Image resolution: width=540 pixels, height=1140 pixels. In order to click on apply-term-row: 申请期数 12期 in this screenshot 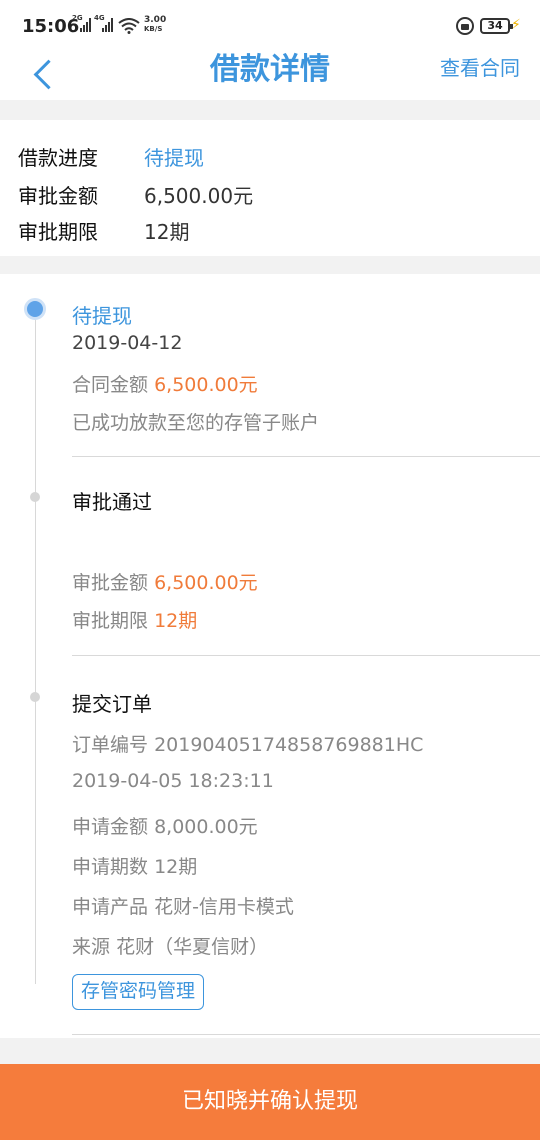, I will do `click(135, 867)`.